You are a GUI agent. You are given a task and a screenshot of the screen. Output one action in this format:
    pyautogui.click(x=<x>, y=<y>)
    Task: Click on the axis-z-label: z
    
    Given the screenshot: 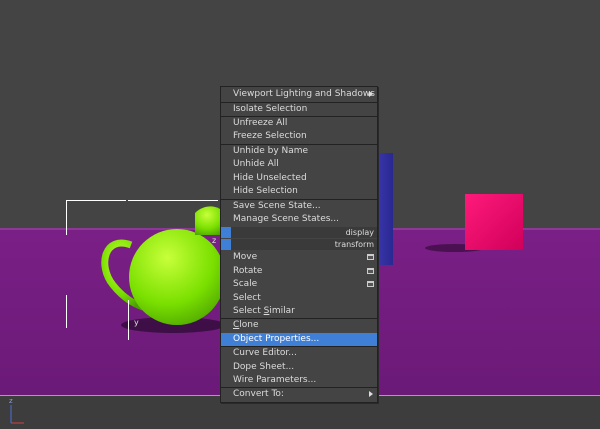 What is the action you would take?
    pyautogui.click(x=11, y=401)
    